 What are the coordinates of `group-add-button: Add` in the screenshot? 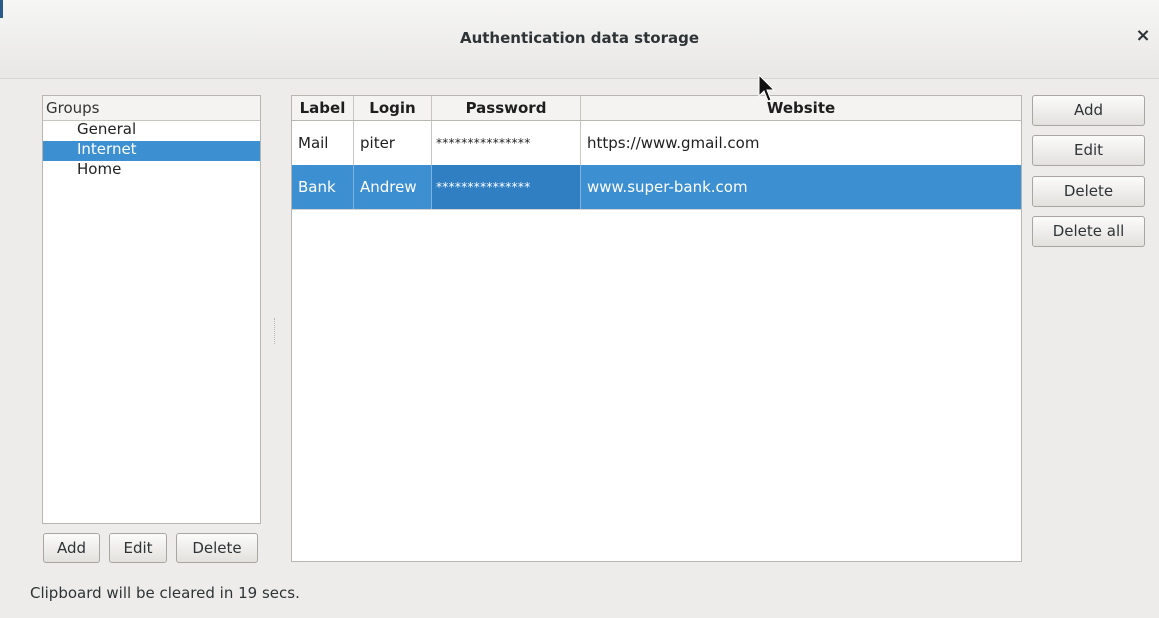 It's located at (71, 548).